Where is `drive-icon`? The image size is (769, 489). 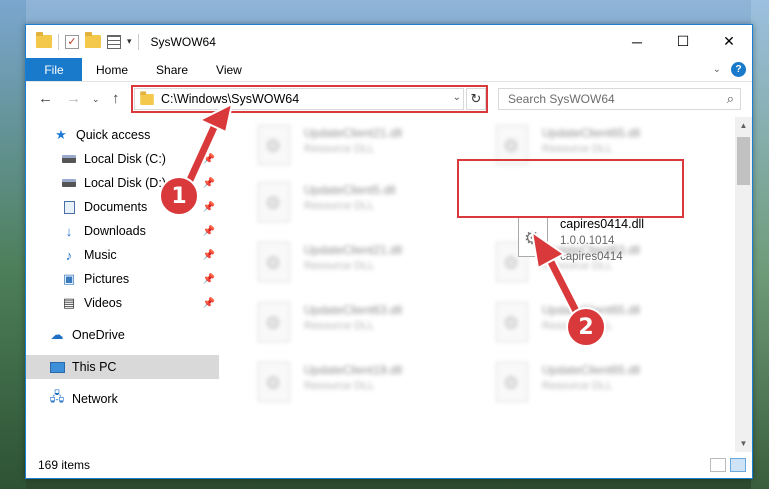 drive-icon is located at coordinates (69, 159).